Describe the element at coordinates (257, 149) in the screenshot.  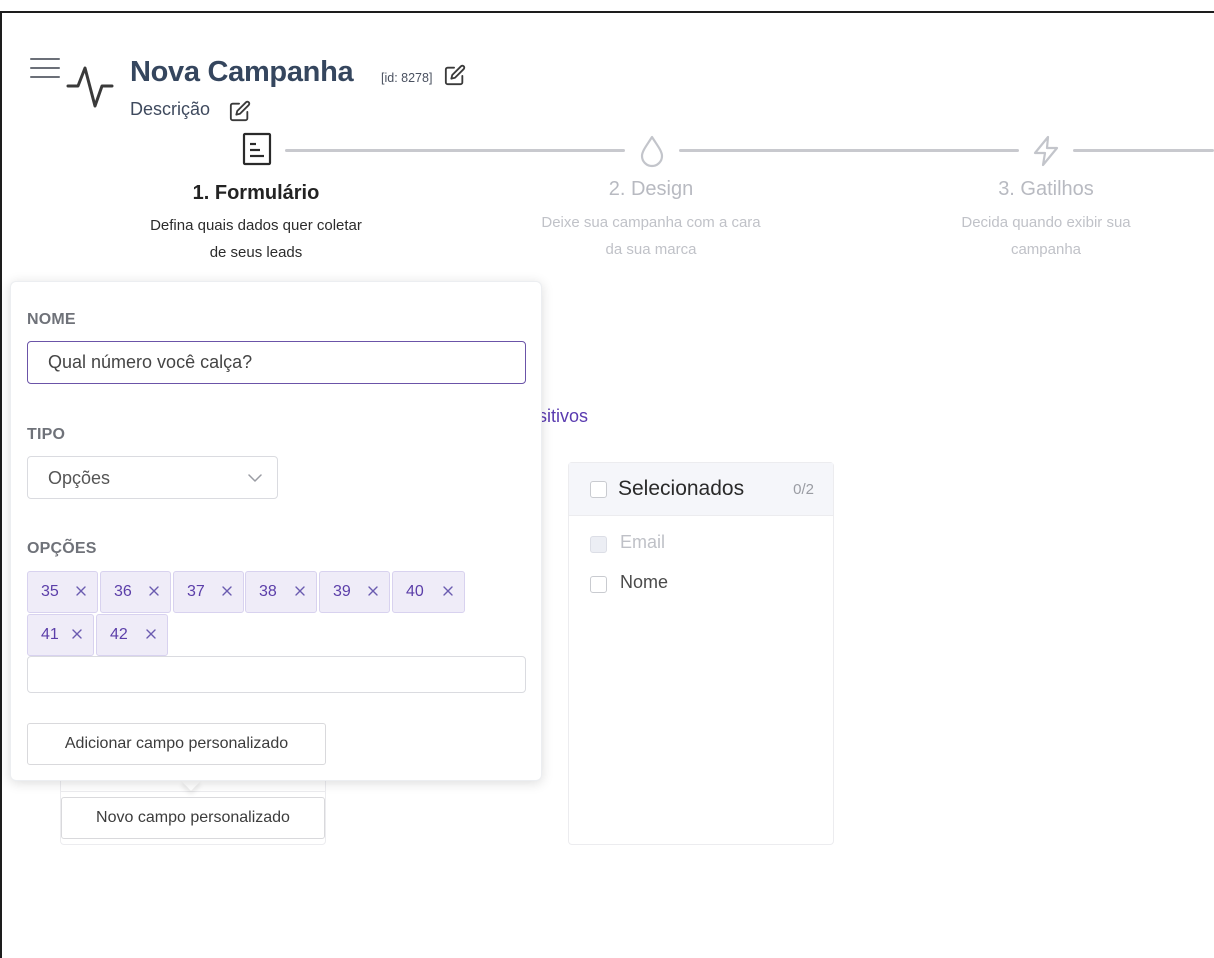
I see `document-icon` at that location.